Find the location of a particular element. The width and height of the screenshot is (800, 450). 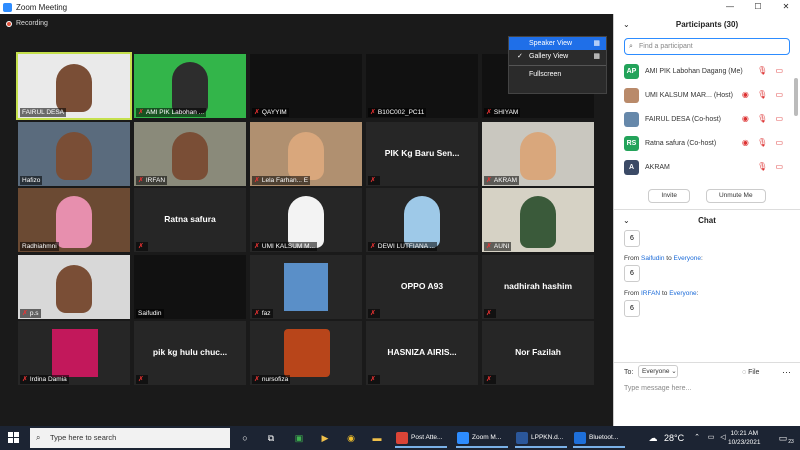

tray-chevron-icon: ⌃ is located at coordinates (697, 438).